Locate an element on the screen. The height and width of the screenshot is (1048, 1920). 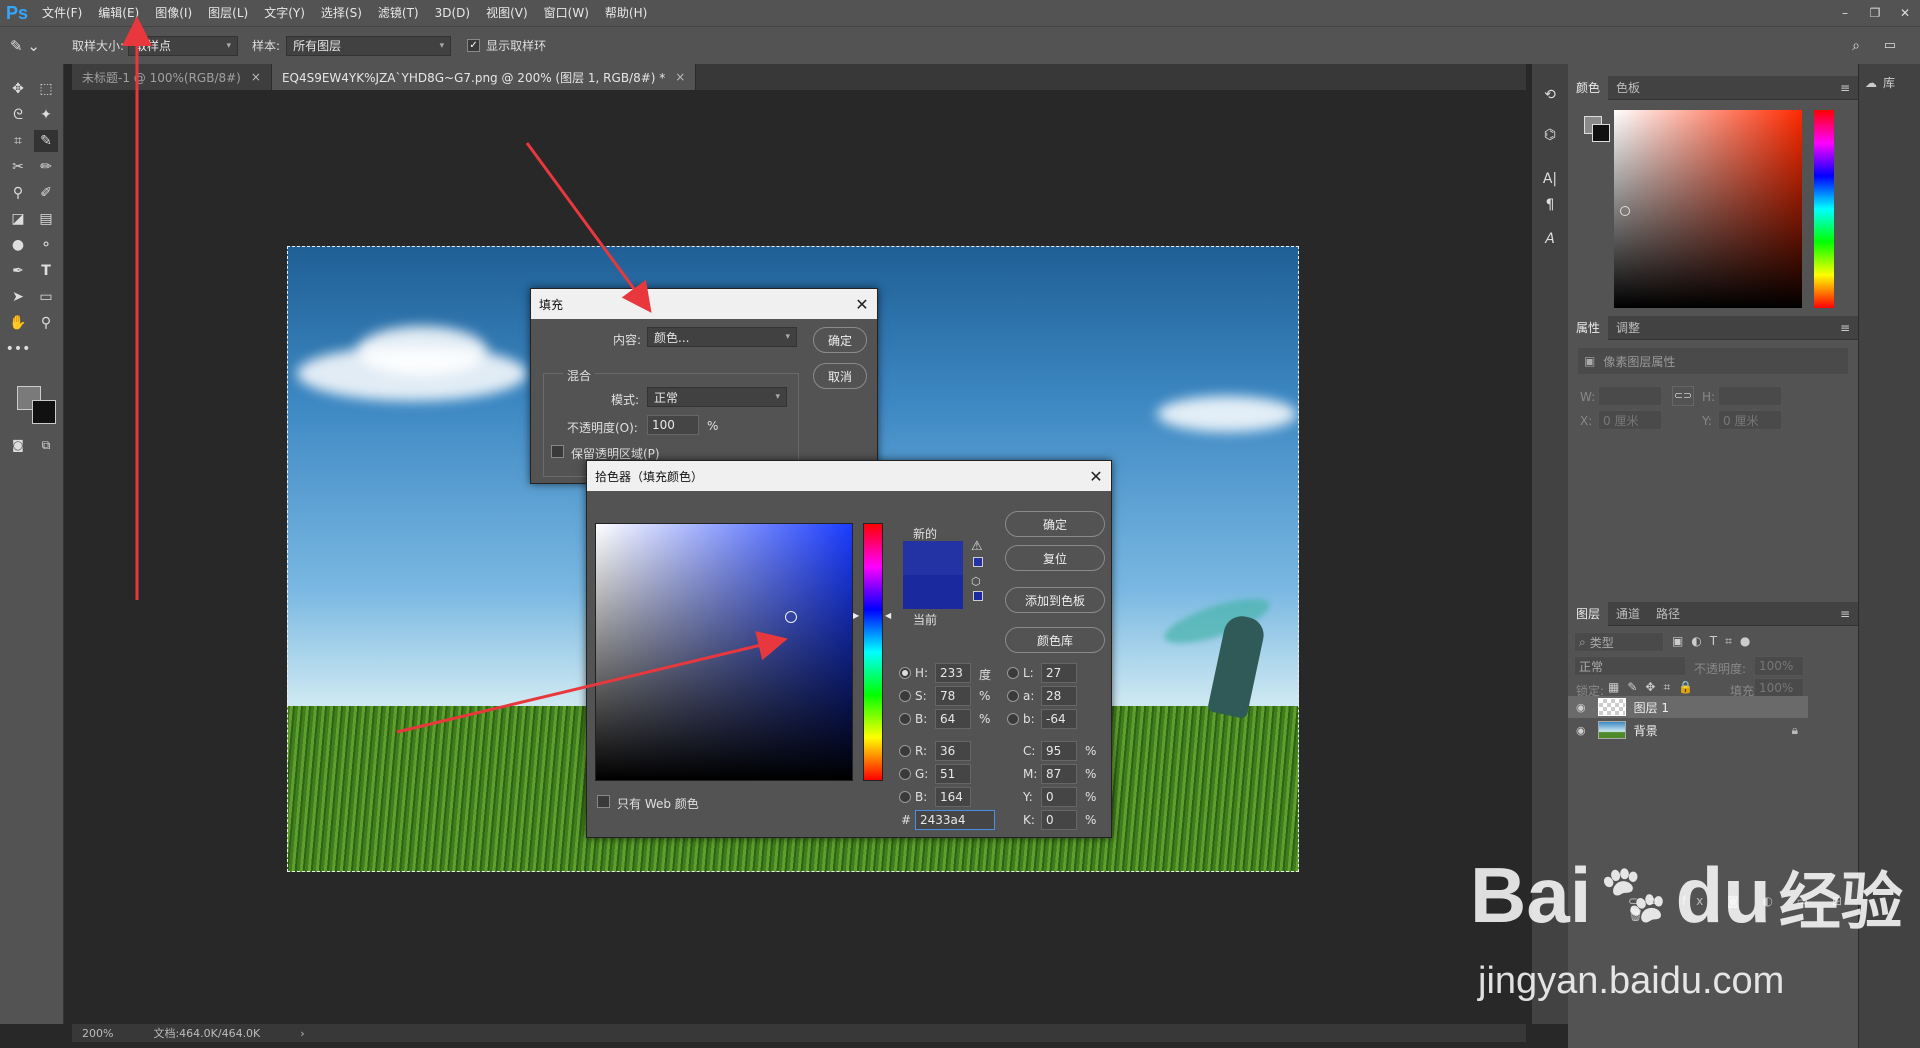
watermark-brand-du: du is located at coordinates (1723, 895).